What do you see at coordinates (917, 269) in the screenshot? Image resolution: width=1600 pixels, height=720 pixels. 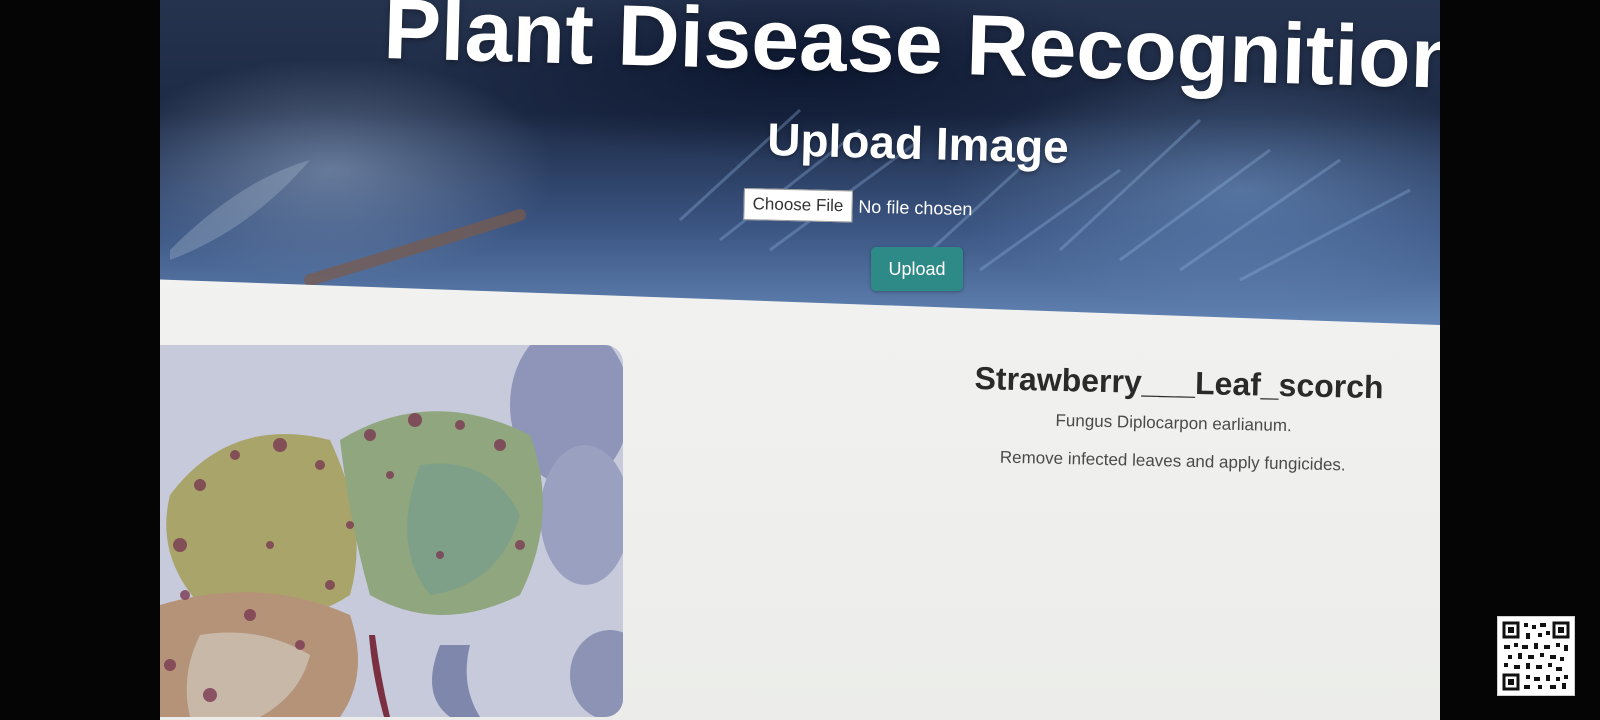 I see `upload-button: Upload` at bounding box center [917, 269].